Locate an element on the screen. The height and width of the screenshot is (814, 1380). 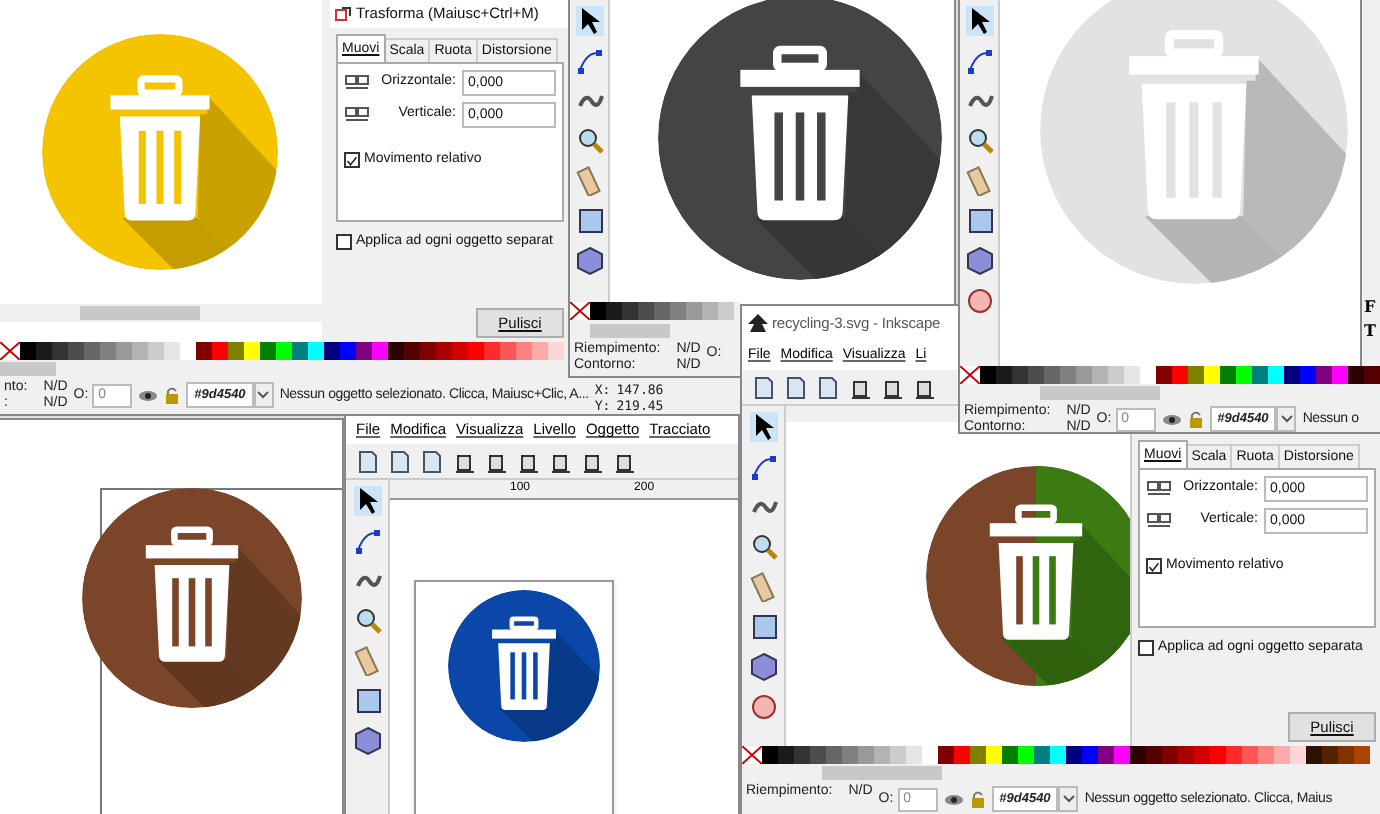
circle-icon is located at coordinates (979, 301).